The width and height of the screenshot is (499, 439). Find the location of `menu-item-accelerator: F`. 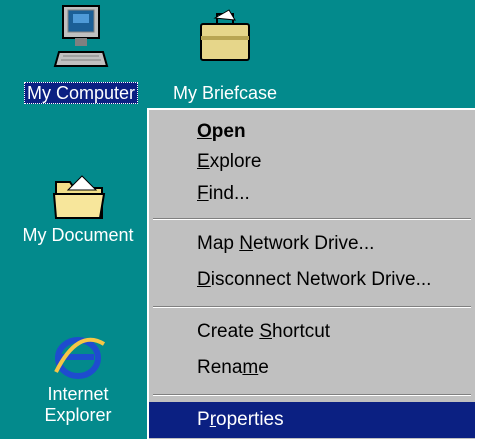

menu-item-accelerator: F is located at coordinates (203, 193).